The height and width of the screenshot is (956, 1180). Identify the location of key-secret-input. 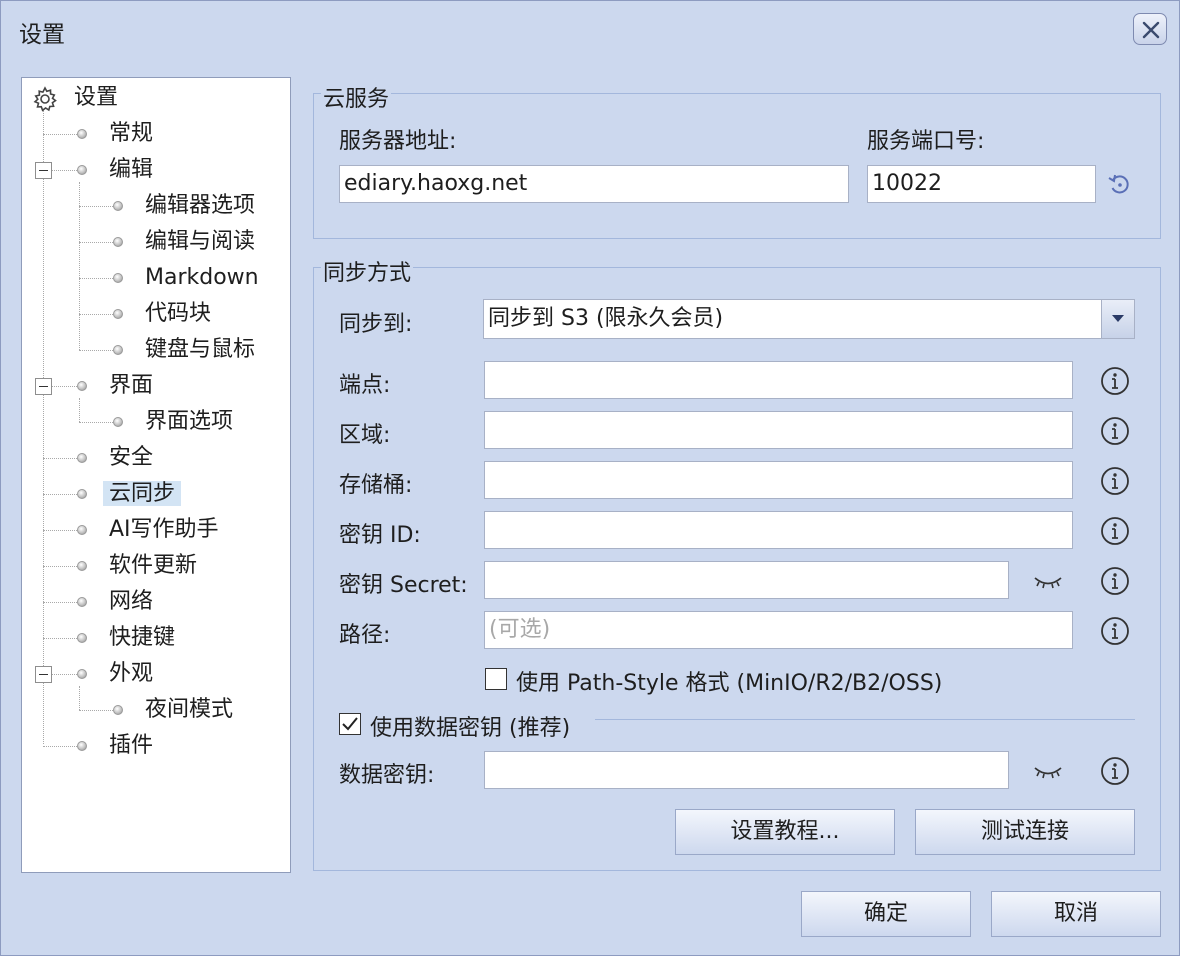
(746, 580).